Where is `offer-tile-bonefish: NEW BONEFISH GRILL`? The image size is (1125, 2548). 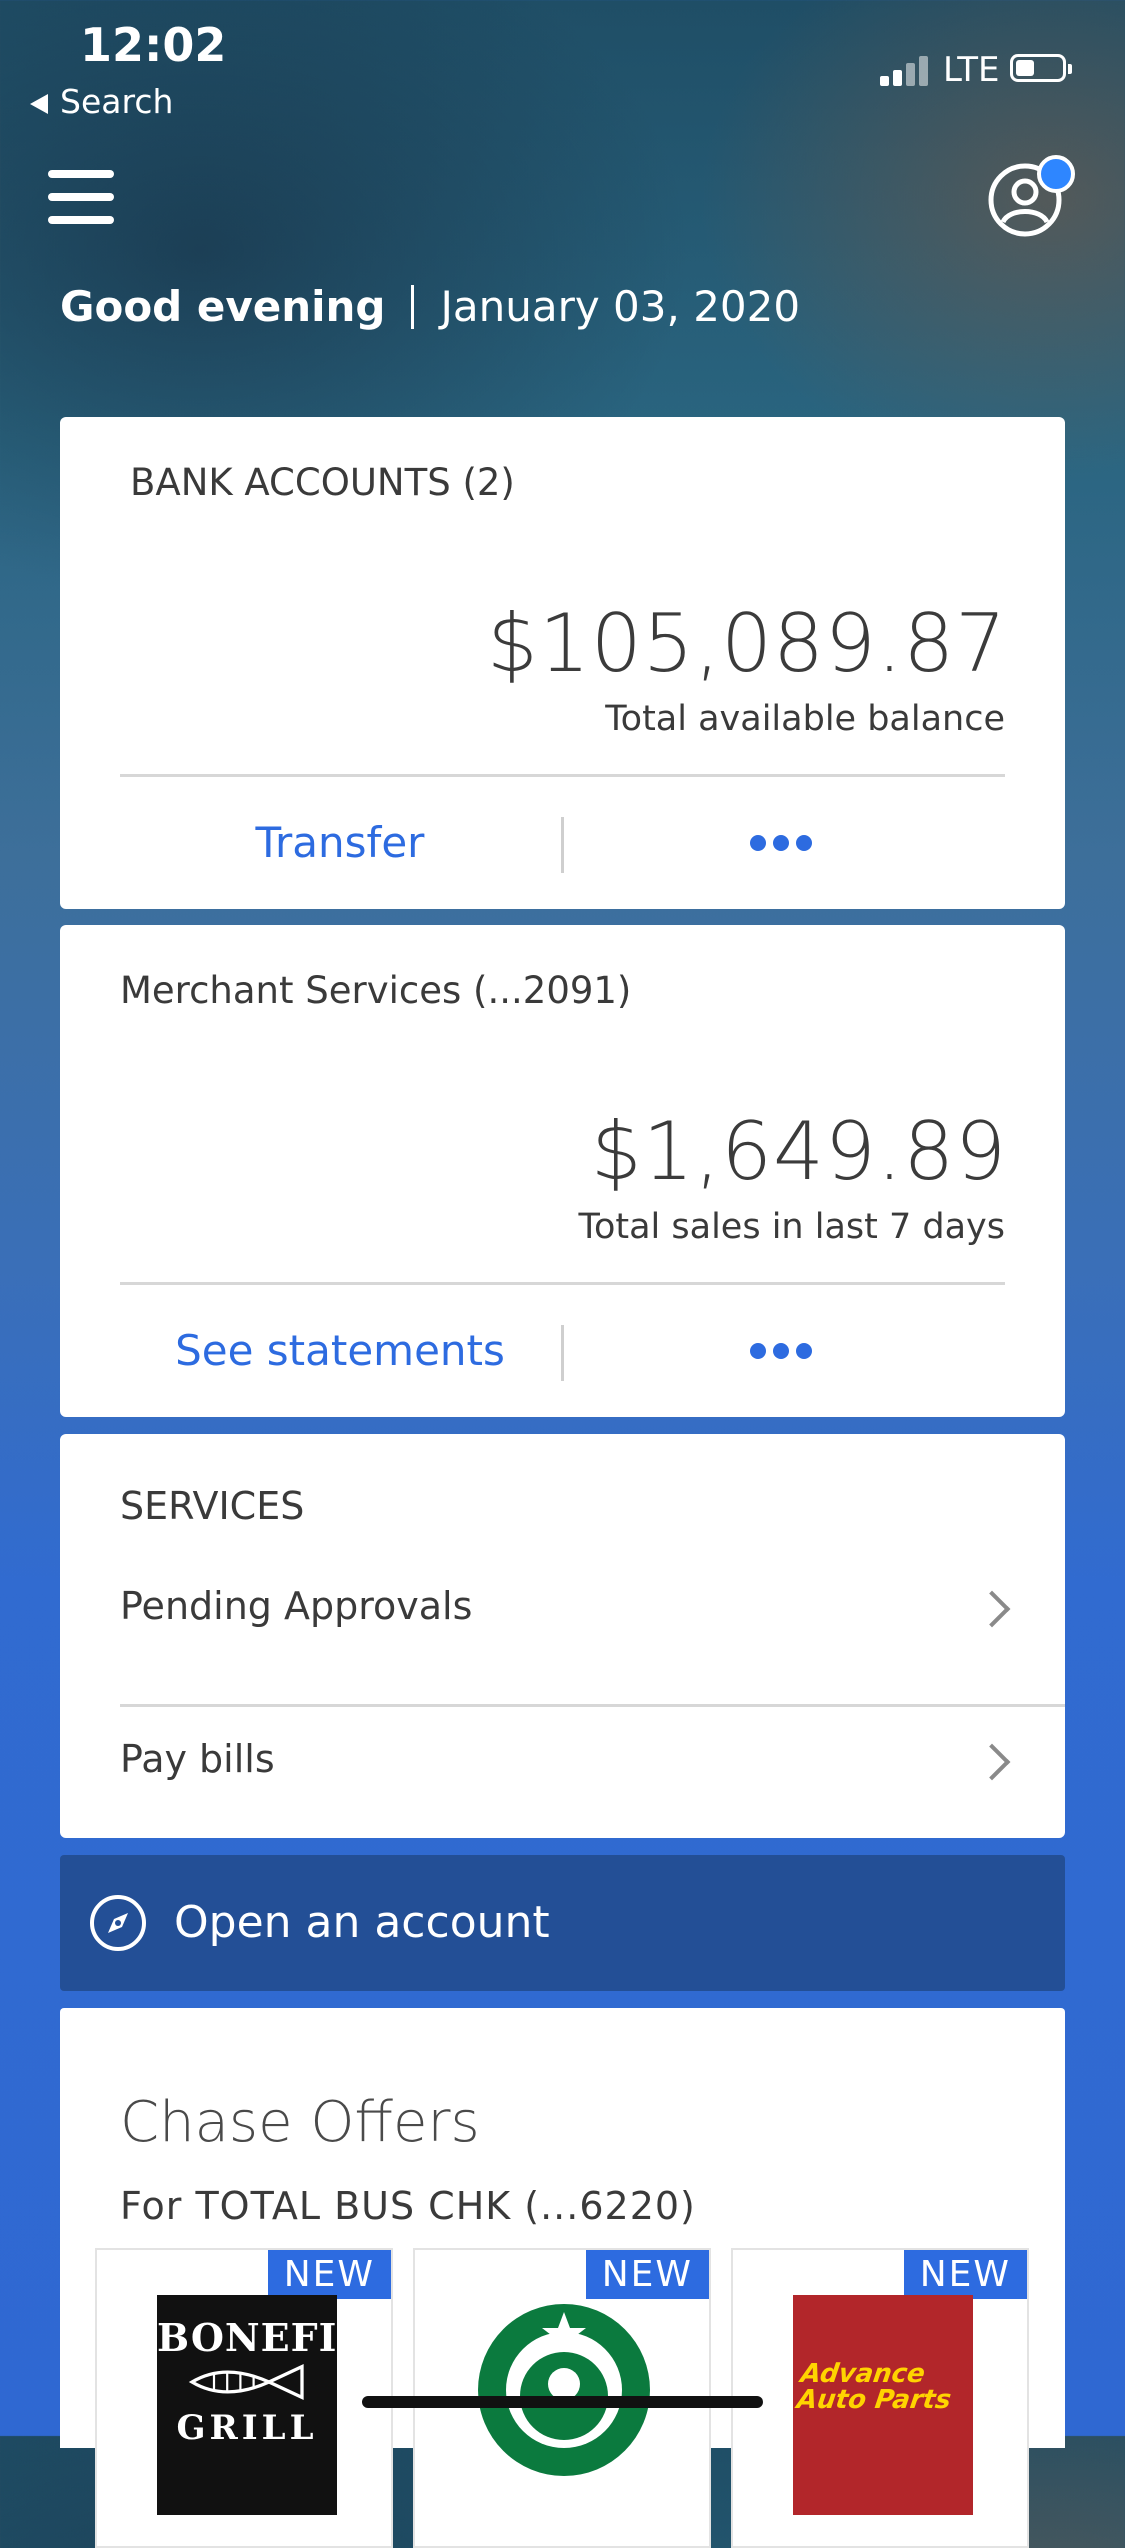
offer-tile-bonefish: NEW BONEFISH GRILL is located at coordinates (244, 2398).